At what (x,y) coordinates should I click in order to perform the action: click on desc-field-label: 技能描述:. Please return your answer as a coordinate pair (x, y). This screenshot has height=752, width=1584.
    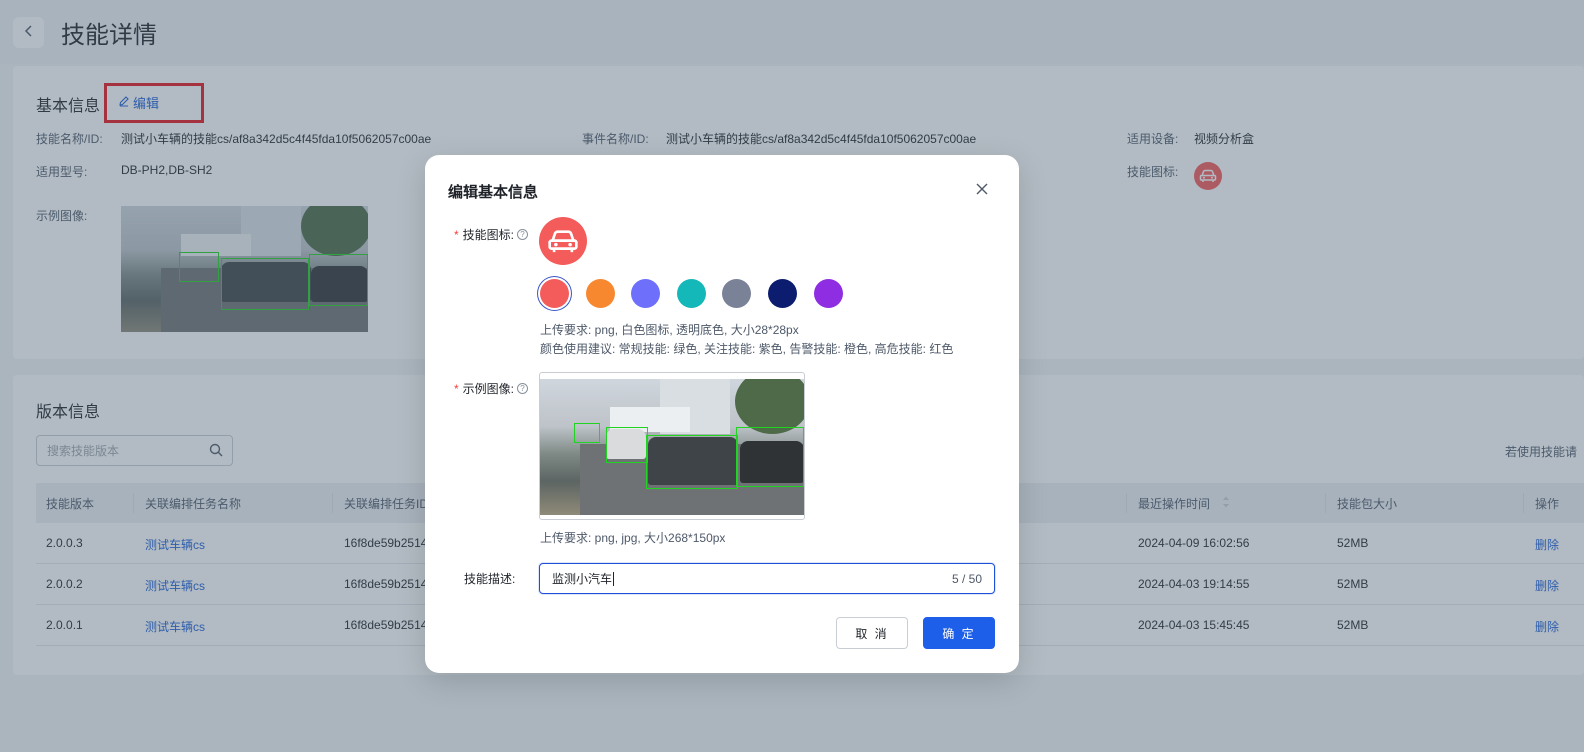
    Looking at the image, I should click on (490, 579).